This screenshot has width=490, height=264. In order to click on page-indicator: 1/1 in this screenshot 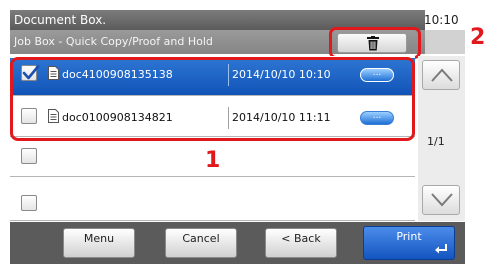, I will do `click(436, 141)`.